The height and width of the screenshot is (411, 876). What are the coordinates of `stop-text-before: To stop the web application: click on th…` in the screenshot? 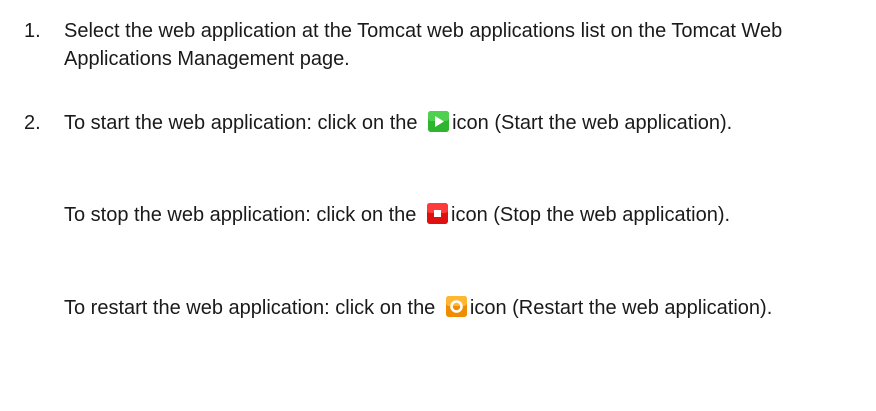 It's located at (240, 215).